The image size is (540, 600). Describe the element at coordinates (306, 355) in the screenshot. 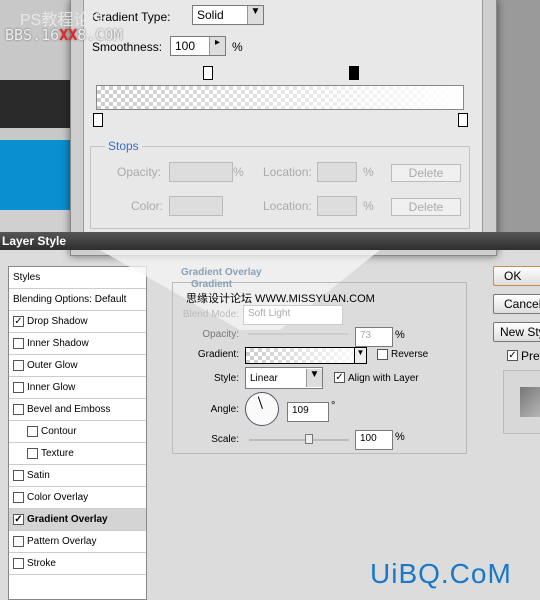

I see `gradient-picker: ▼` at that location.